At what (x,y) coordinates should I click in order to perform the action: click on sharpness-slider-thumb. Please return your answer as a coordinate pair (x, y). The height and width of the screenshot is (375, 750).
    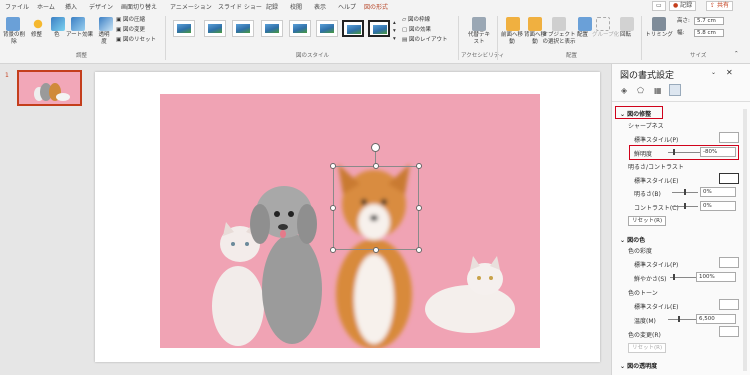
    Looking at the image, I should click on (674, 152).